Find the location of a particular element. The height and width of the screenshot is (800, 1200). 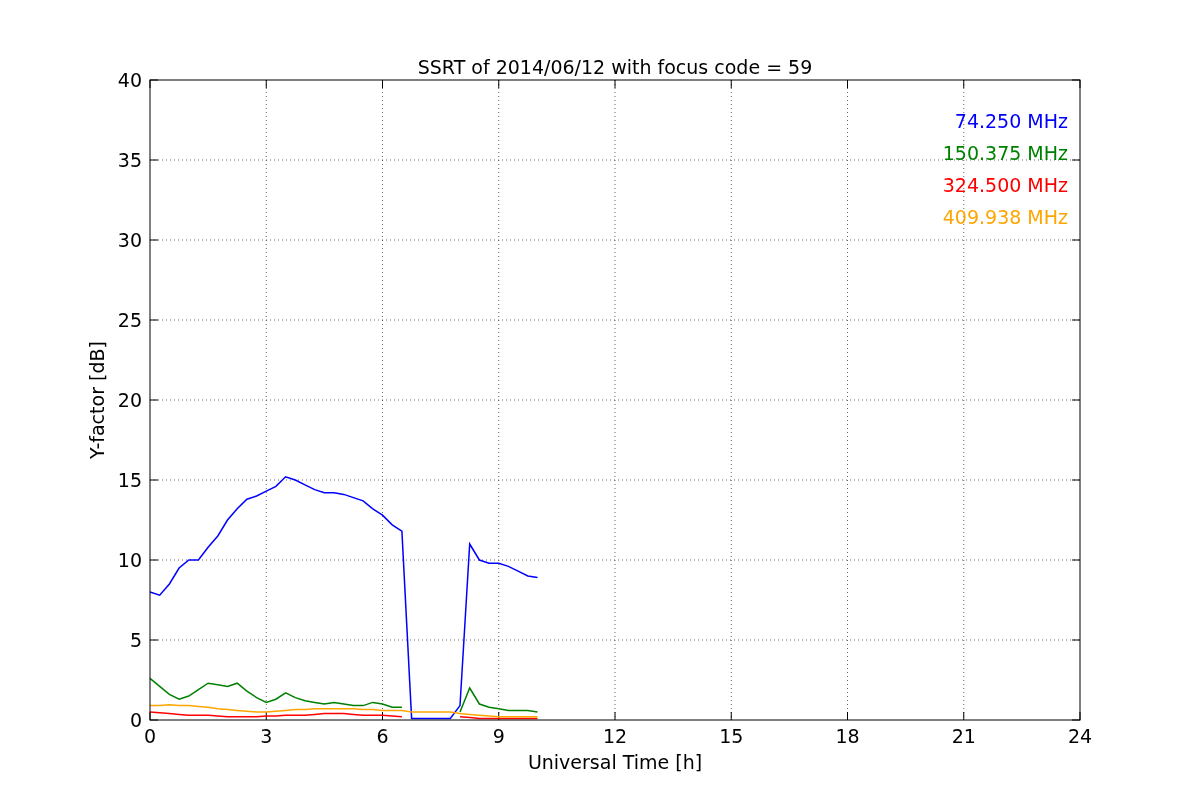

y-tick-label: 15 is located at coordinates (129, 480).